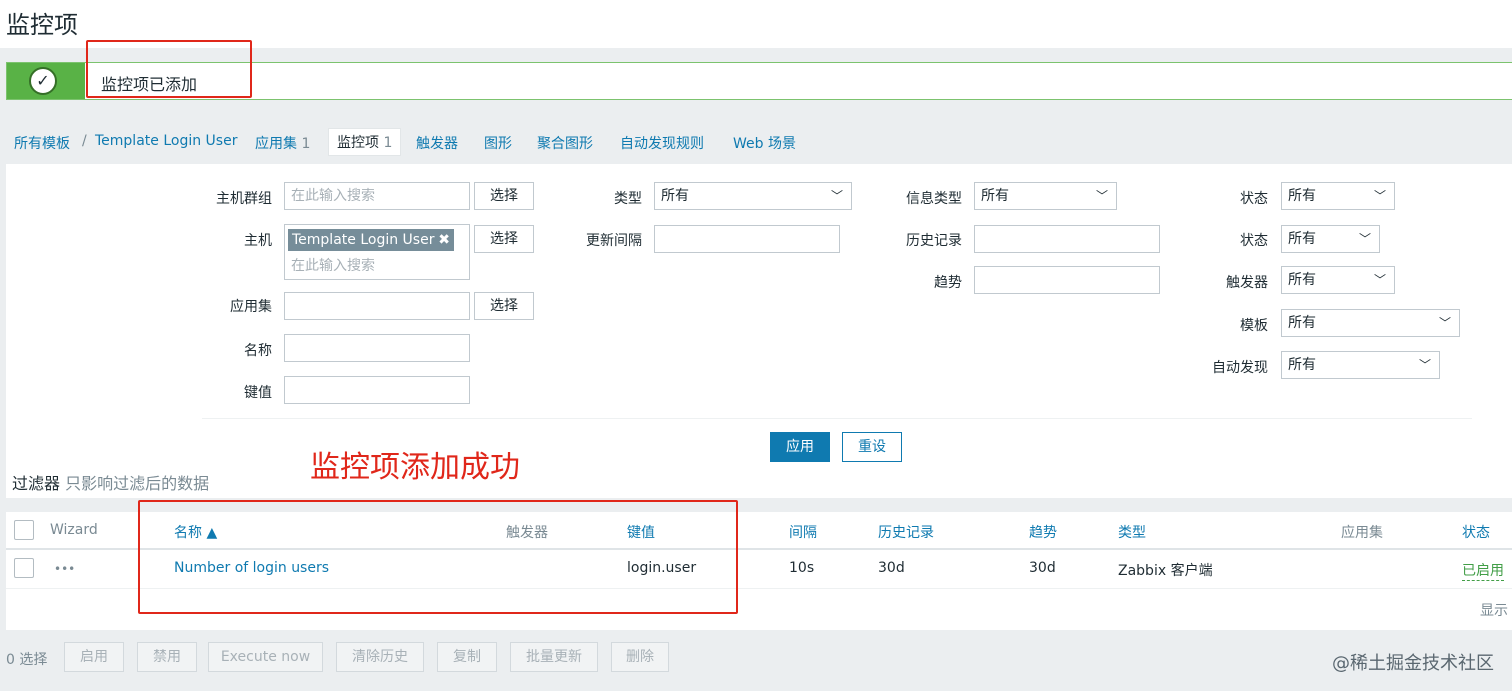 The height and width of the screenshot is (691, 1512). I want to click on info-type-select-value: 所有, so click(995, 196).